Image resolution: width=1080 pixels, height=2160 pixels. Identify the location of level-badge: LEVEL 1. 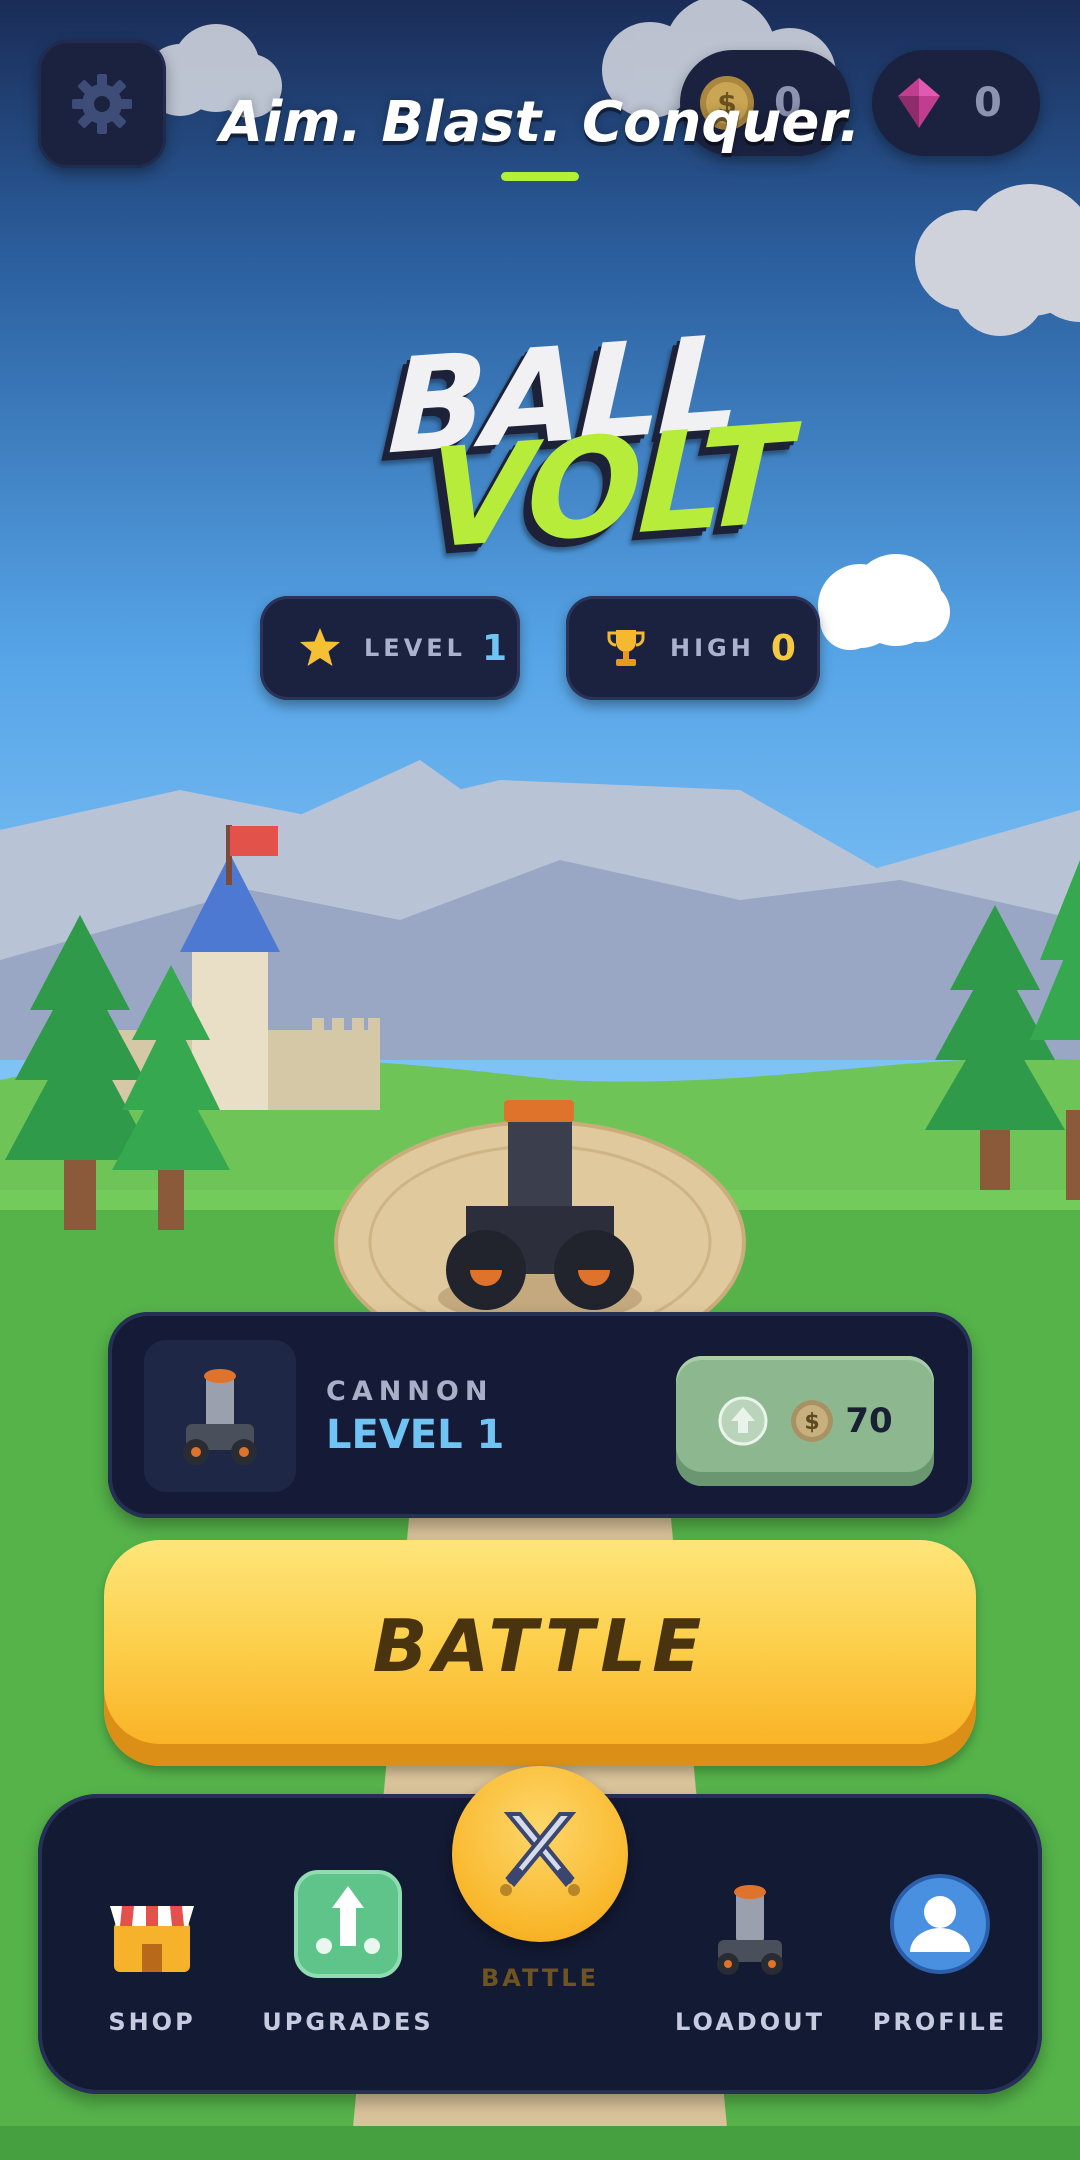
(390, 648).